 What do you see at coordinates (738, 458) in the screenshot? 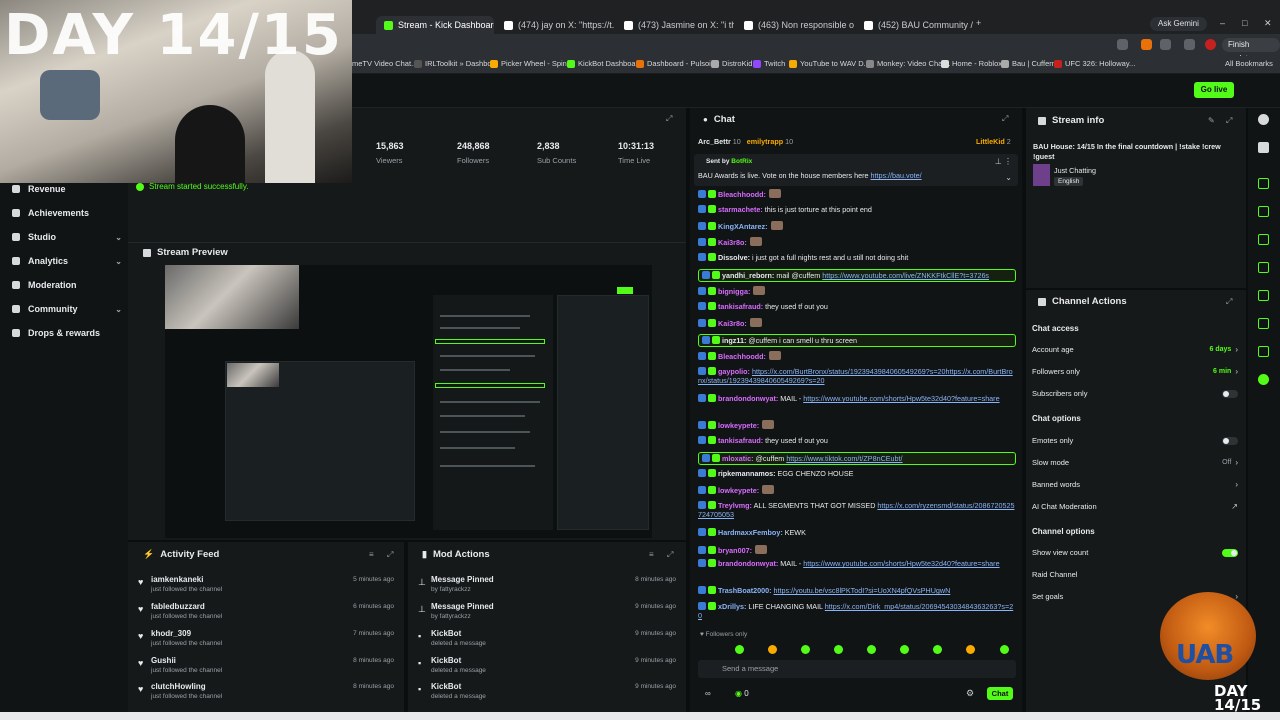
I see `chat-username: mloxatic:` at bounding box center [738, 458].